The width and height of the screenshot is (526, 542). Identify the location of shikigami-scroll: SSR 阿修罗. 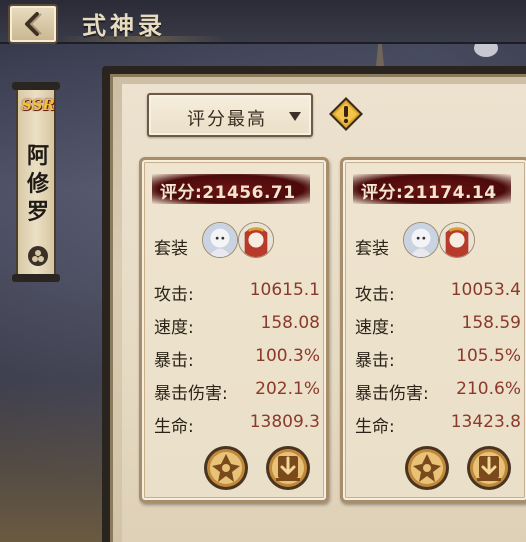
(36, 182).